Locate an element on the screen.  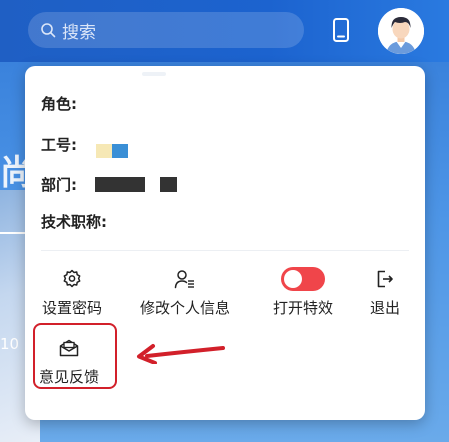
title-label: 技术职称: is located at coordinates (74, 222).